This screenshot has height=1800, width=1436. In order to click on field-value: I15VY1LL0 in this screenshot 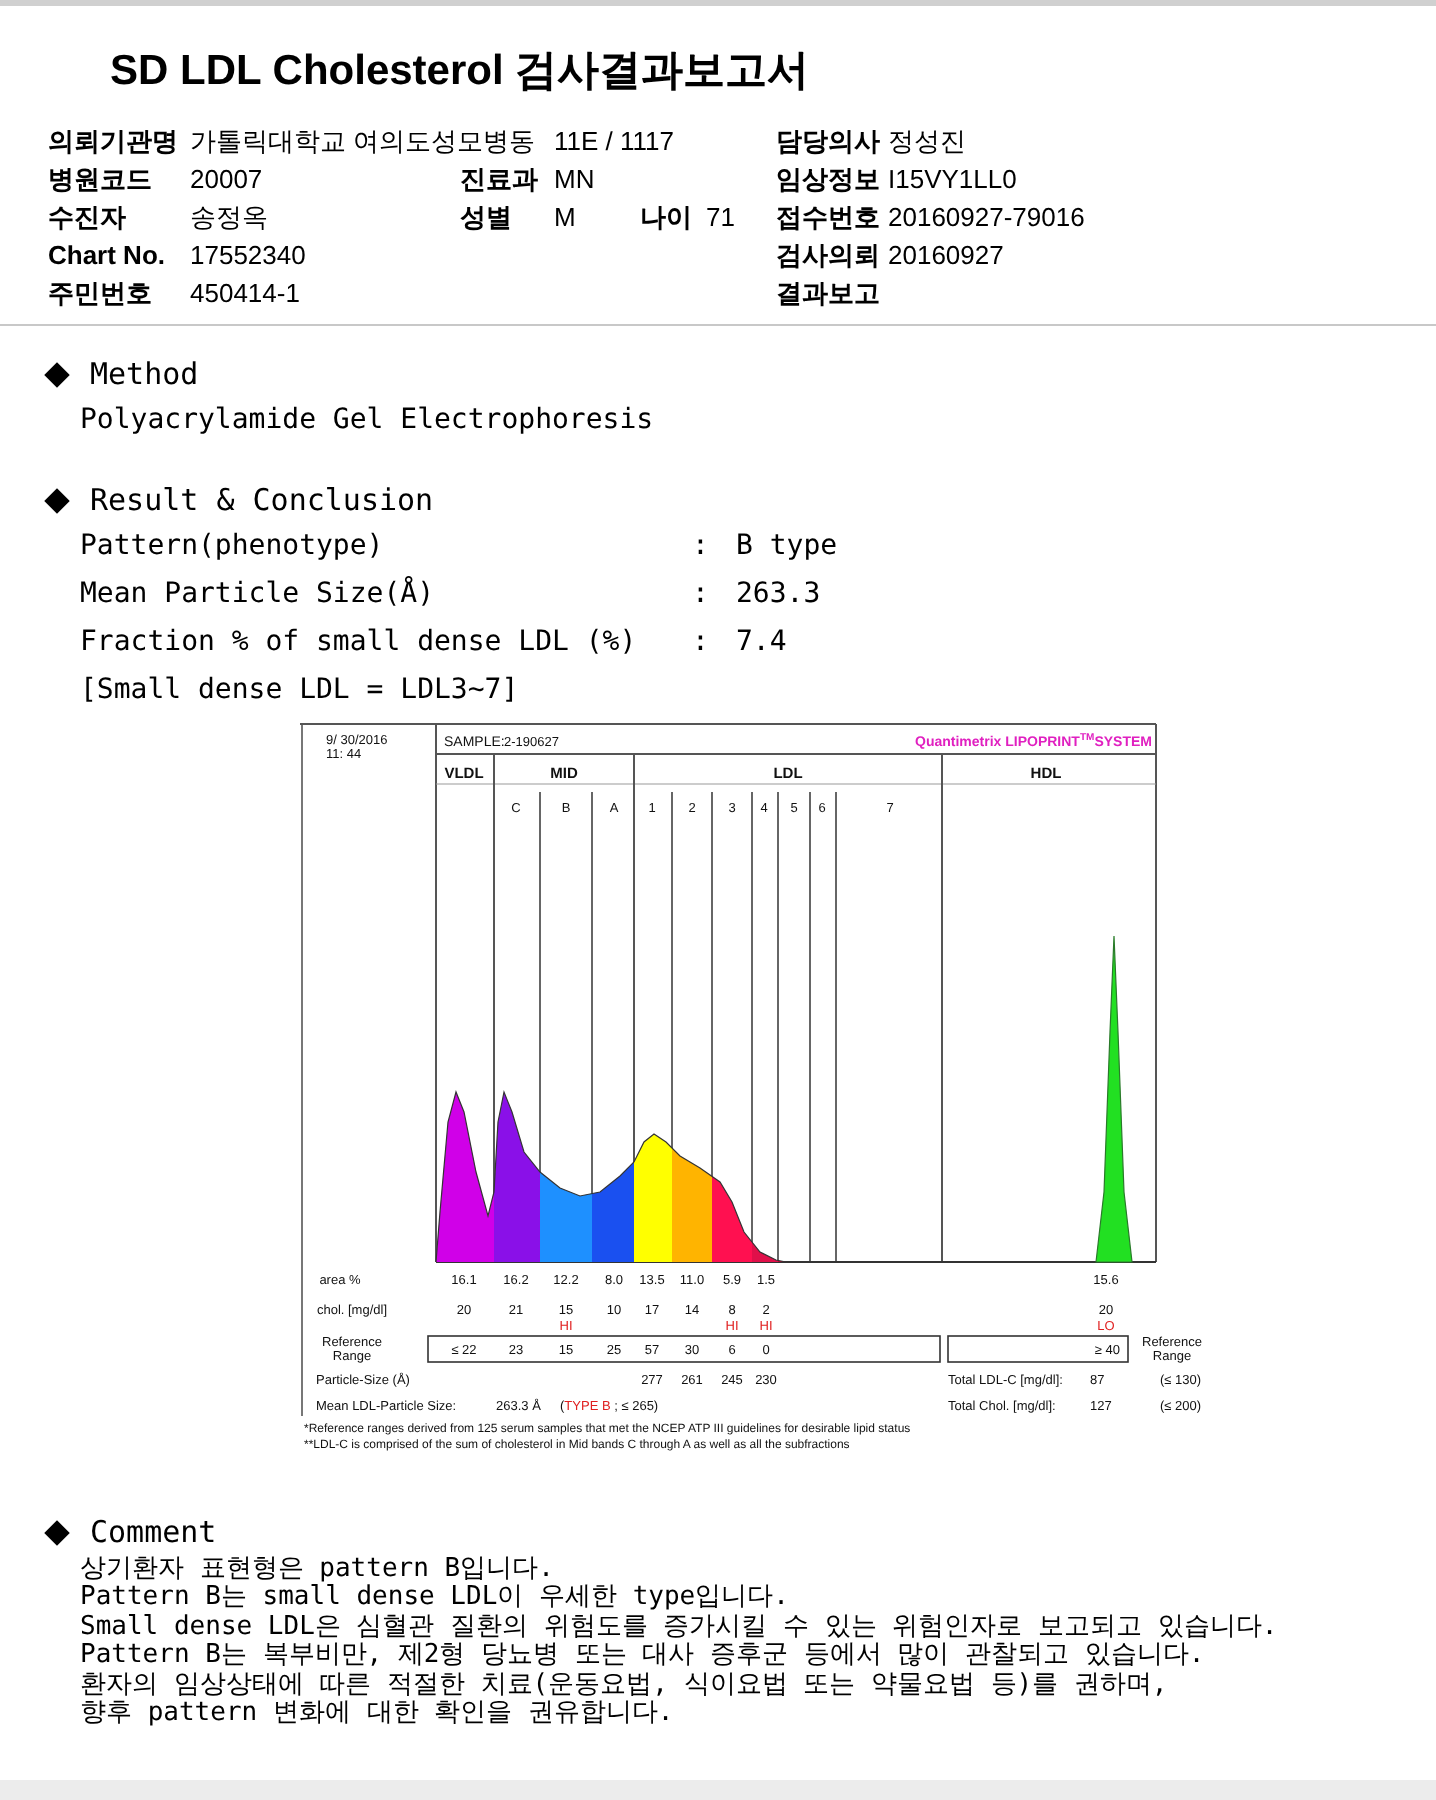, I will do `click(953, 180)`.